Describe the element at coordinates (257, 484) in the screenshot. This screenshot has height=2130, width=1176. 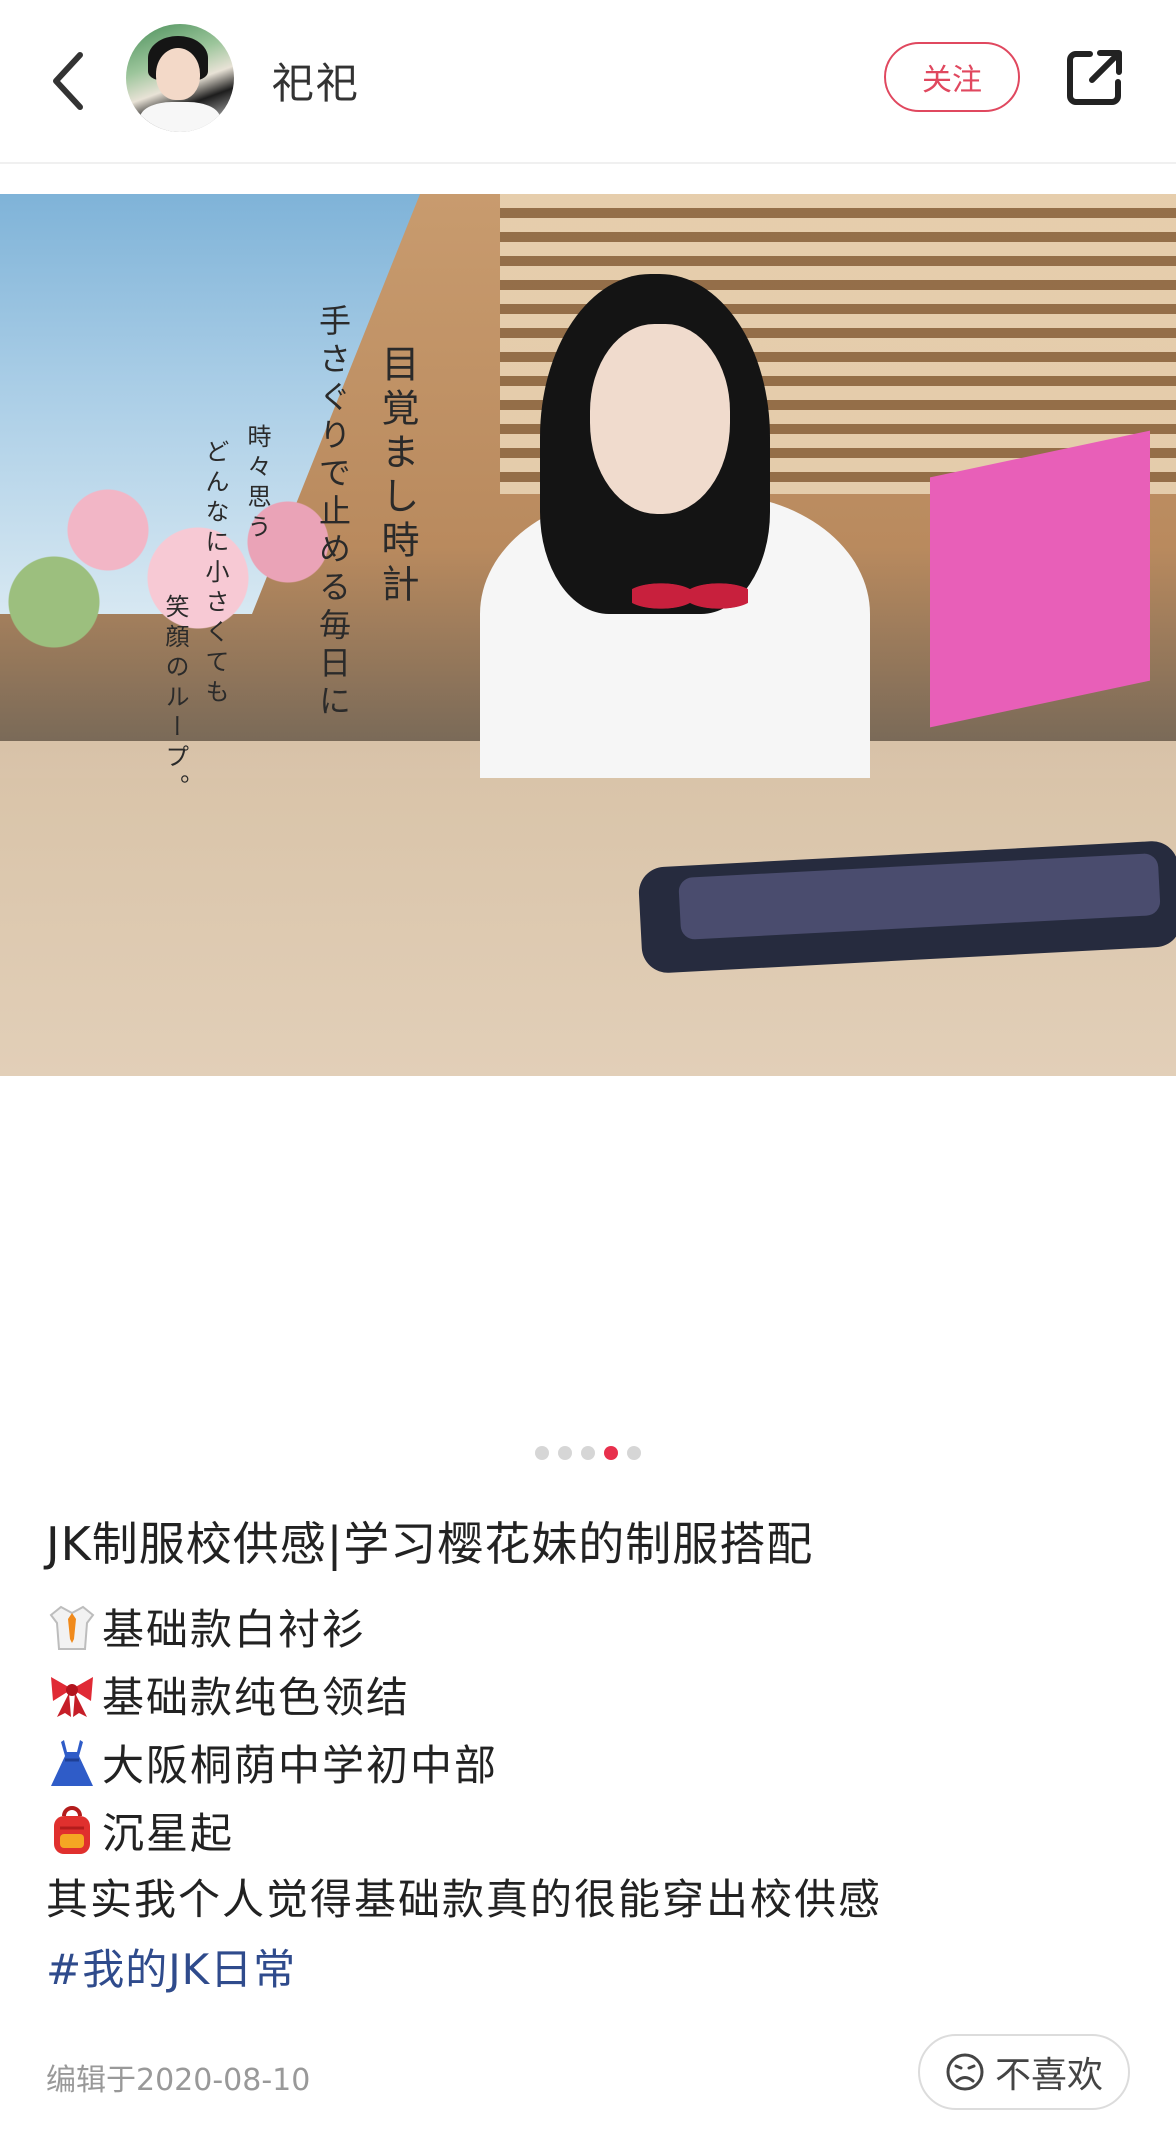
I see `overlay-text-line: 時々思う` at that location.